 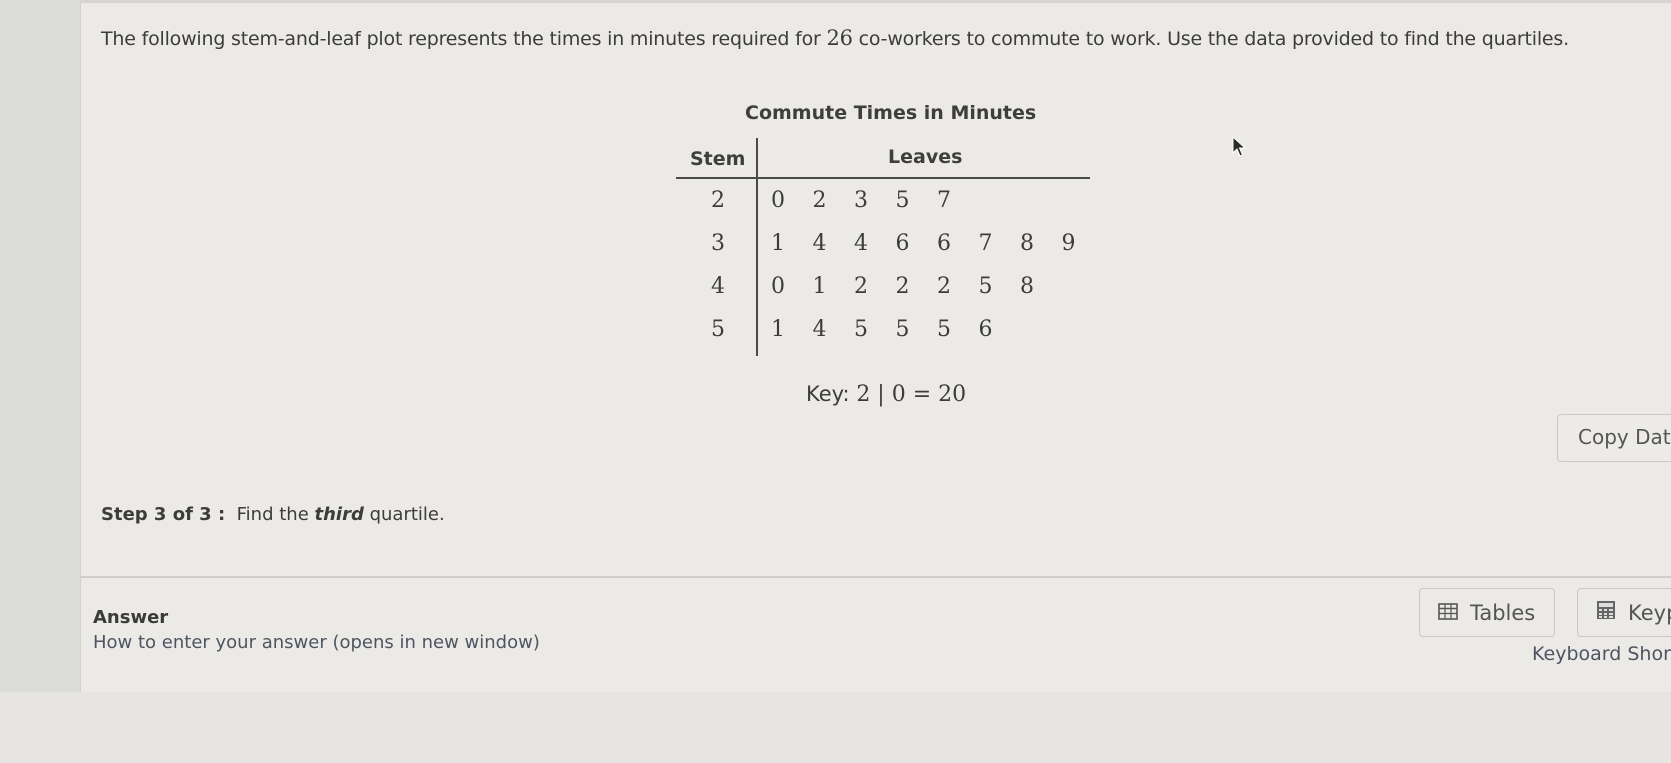 I want to click on step-instruction: Step 3 of 3 : Find the third quartile., so click(x=273, y=514).